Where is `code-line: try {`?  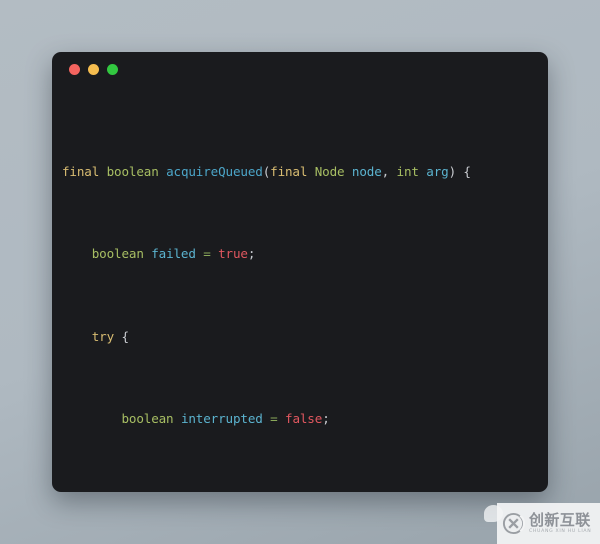
code-line: try { is located at coordinates (305, 337).